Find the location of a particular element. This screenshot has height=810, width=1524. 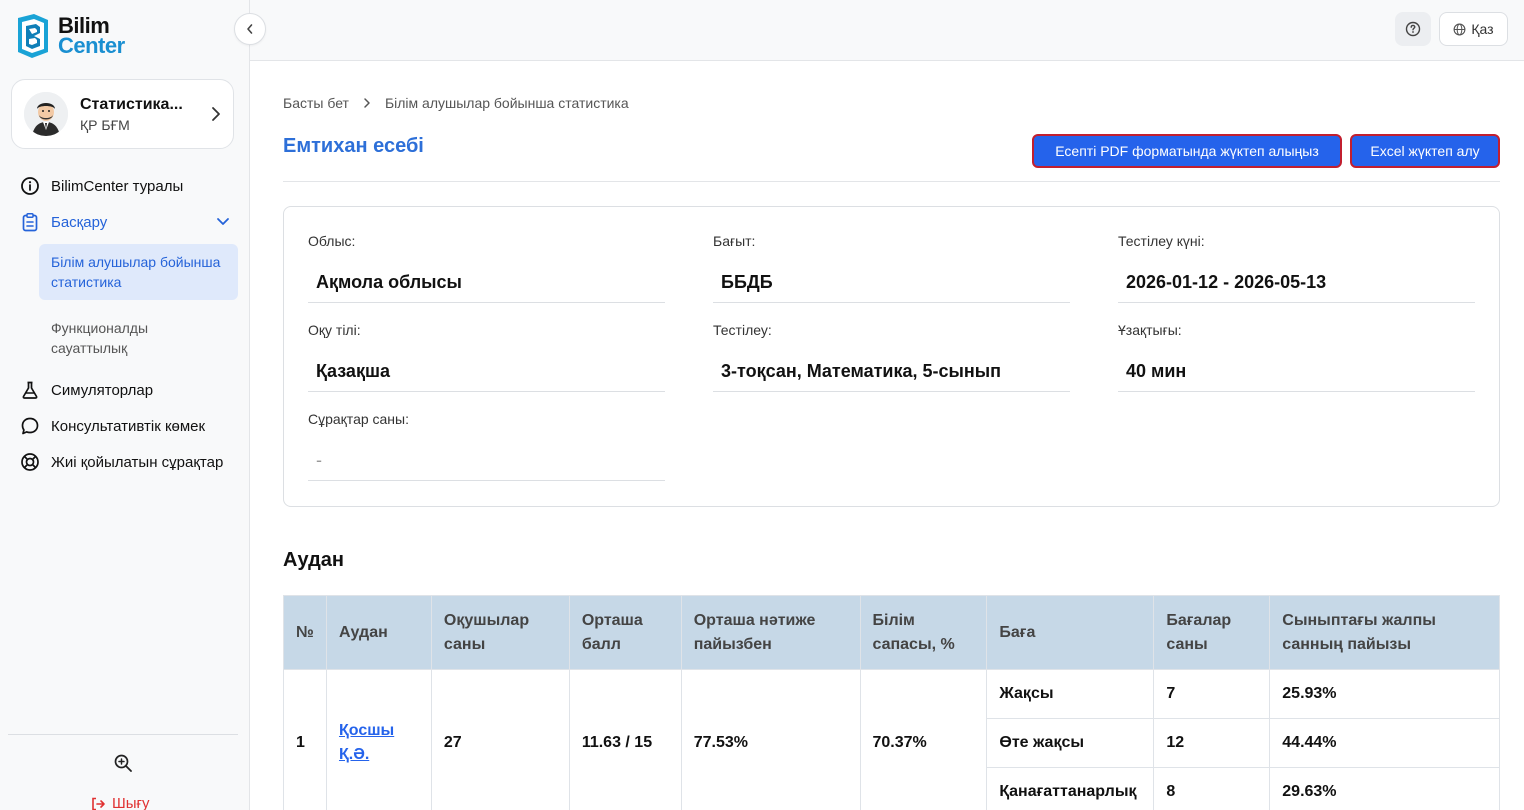

field-region: Облыс: Ақмола облысы is located at coordinates (486, 268).